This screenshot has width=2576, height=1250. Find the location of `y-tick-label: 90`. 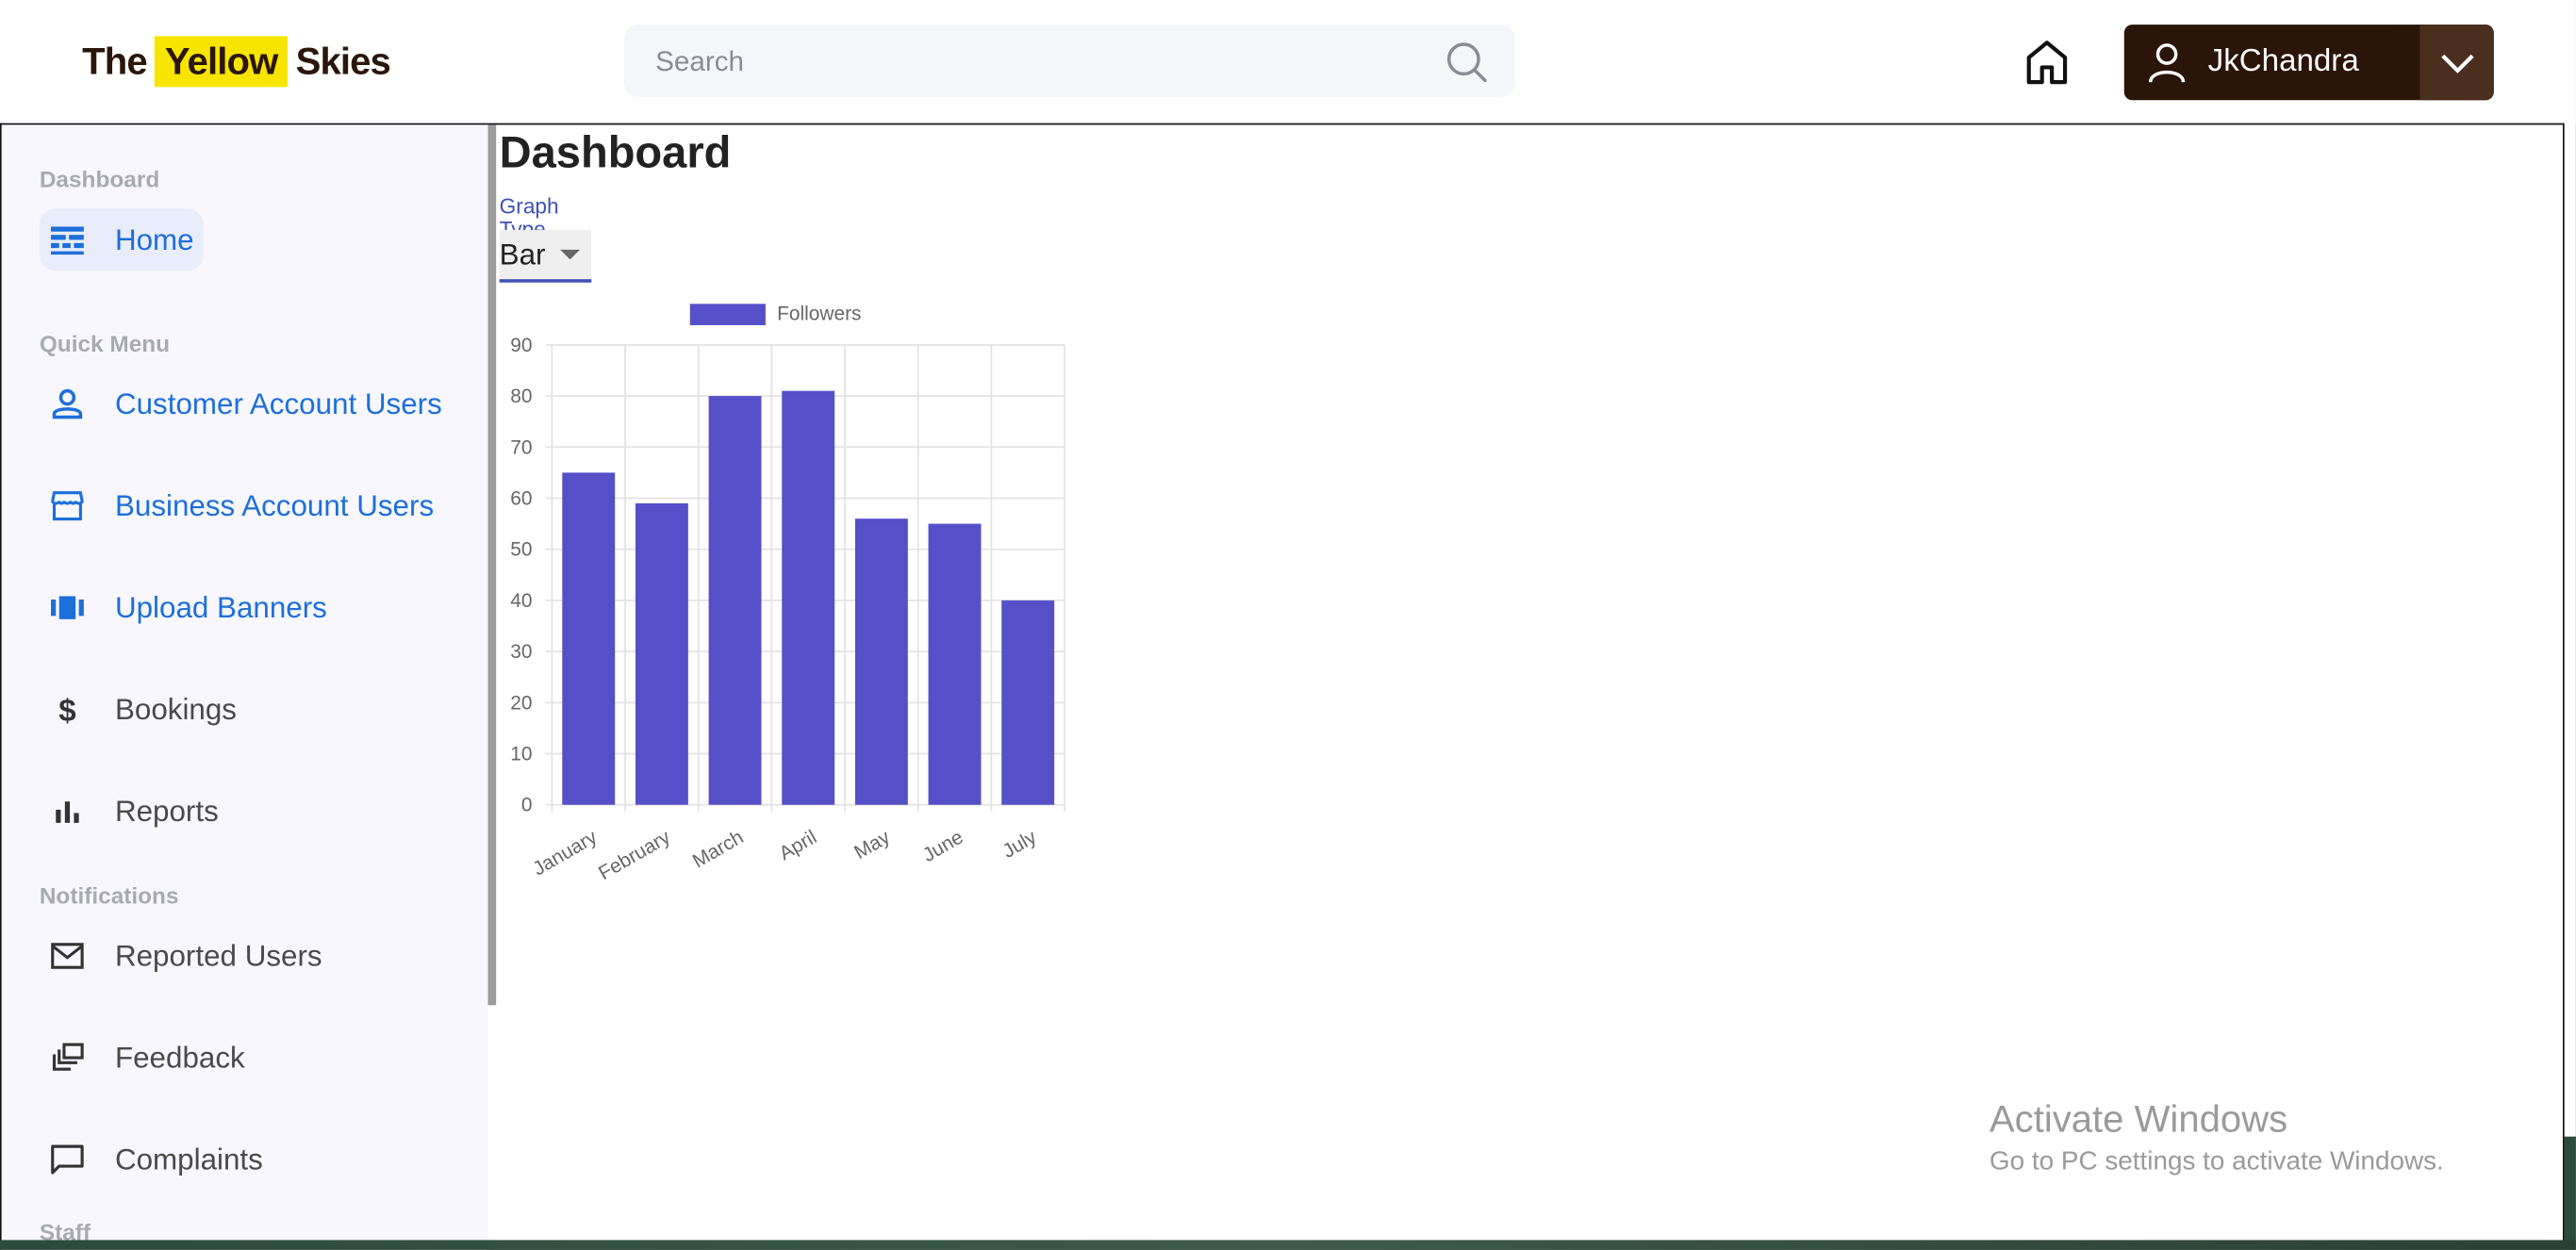

y-tick-label: 90 is located at coordinates (521, 345).